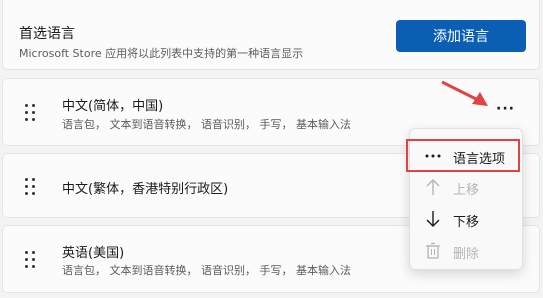 The image size is (543, 298). I want to click on menu-item-move-up: 上移, so click(467, 188).